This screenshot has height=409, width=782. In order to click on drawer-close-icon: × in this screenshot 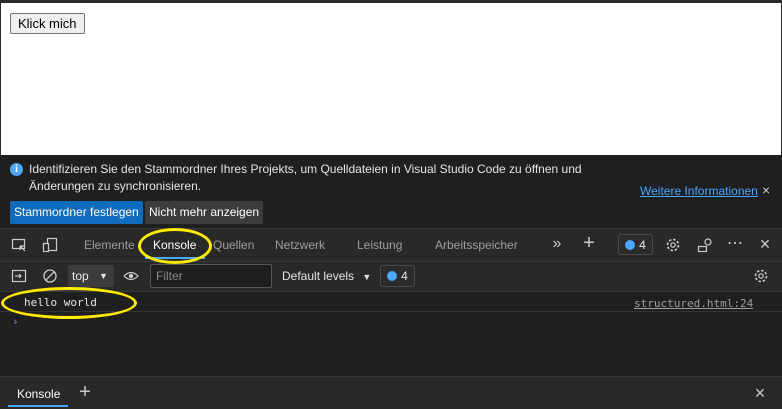, I will do `click(760, 393)`.